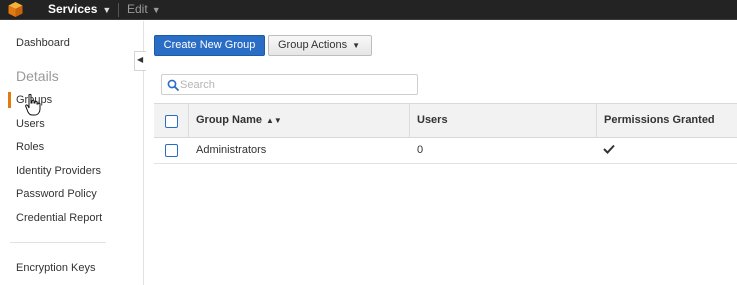 This screenshot has height=285, width=737. Describe the element at coordinates (137, 9) in the screenshot. I see `edit-label: Edit` at that location.